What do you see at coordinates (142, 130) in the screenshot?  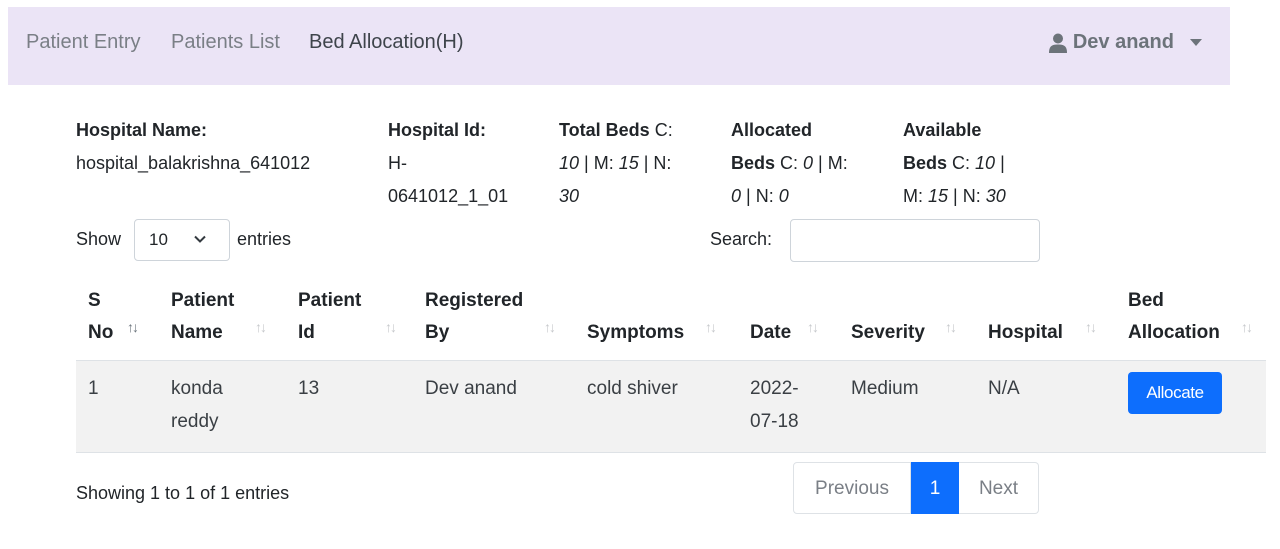 I see `hospital-name-label: Hospital Name:` at bounding box center [142, 130].